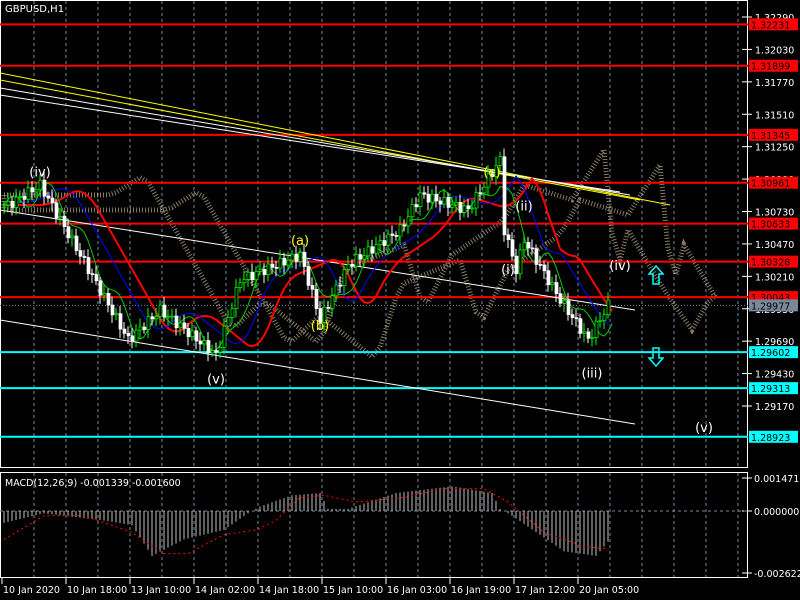 This screenshot has width=800, height=600. I want to click on wave-label: (ii), so click(523, 206).